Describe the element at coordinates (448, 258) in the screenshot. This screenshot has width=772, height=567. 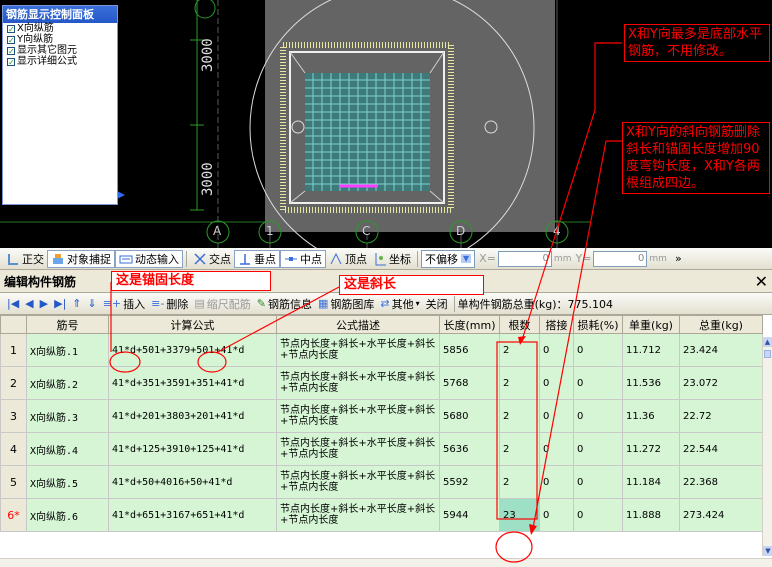
I see `offset-select: 不偏移 ▼` at that location.